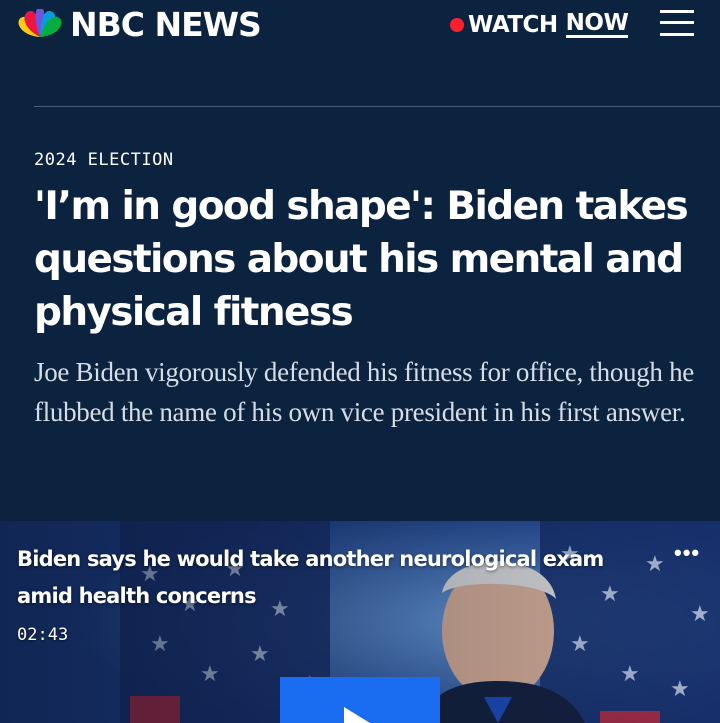 Image resolution: width=720 pixels, height=723 pixels. I want to click on watch-now-link: WATCH NOW, so click(539, 24).